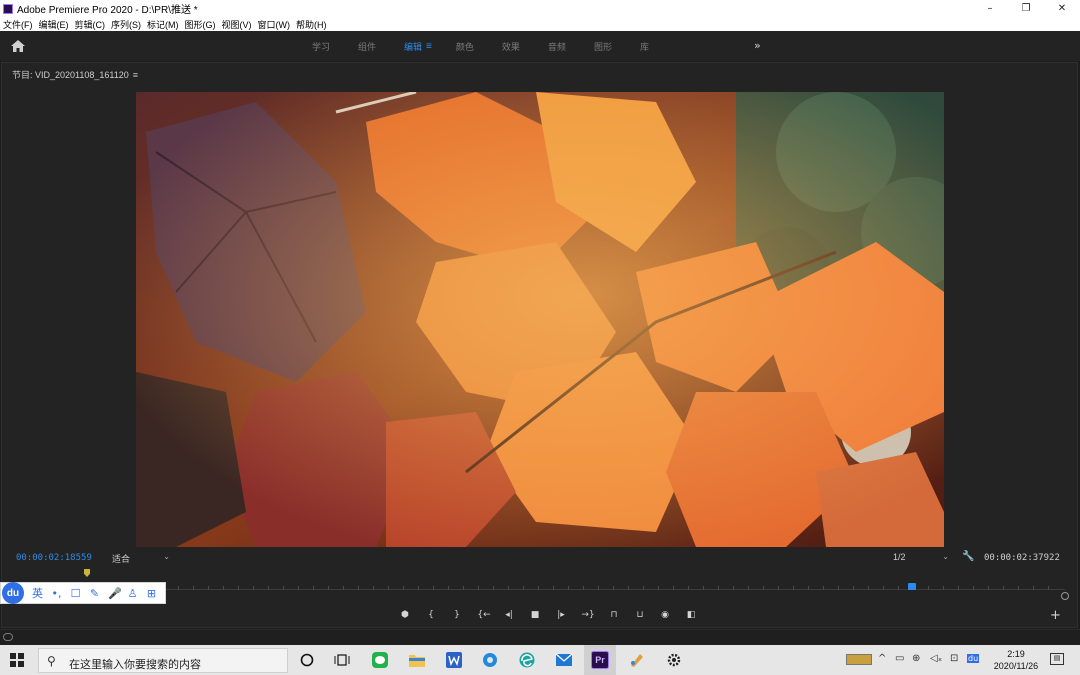 Image resolution: width=1080 pixels, height=675 pixels. What do you see at coordinates (561, 615) in the screenshot?
I see `step-forward-icon: |▸` at bounding box center [561, 615].